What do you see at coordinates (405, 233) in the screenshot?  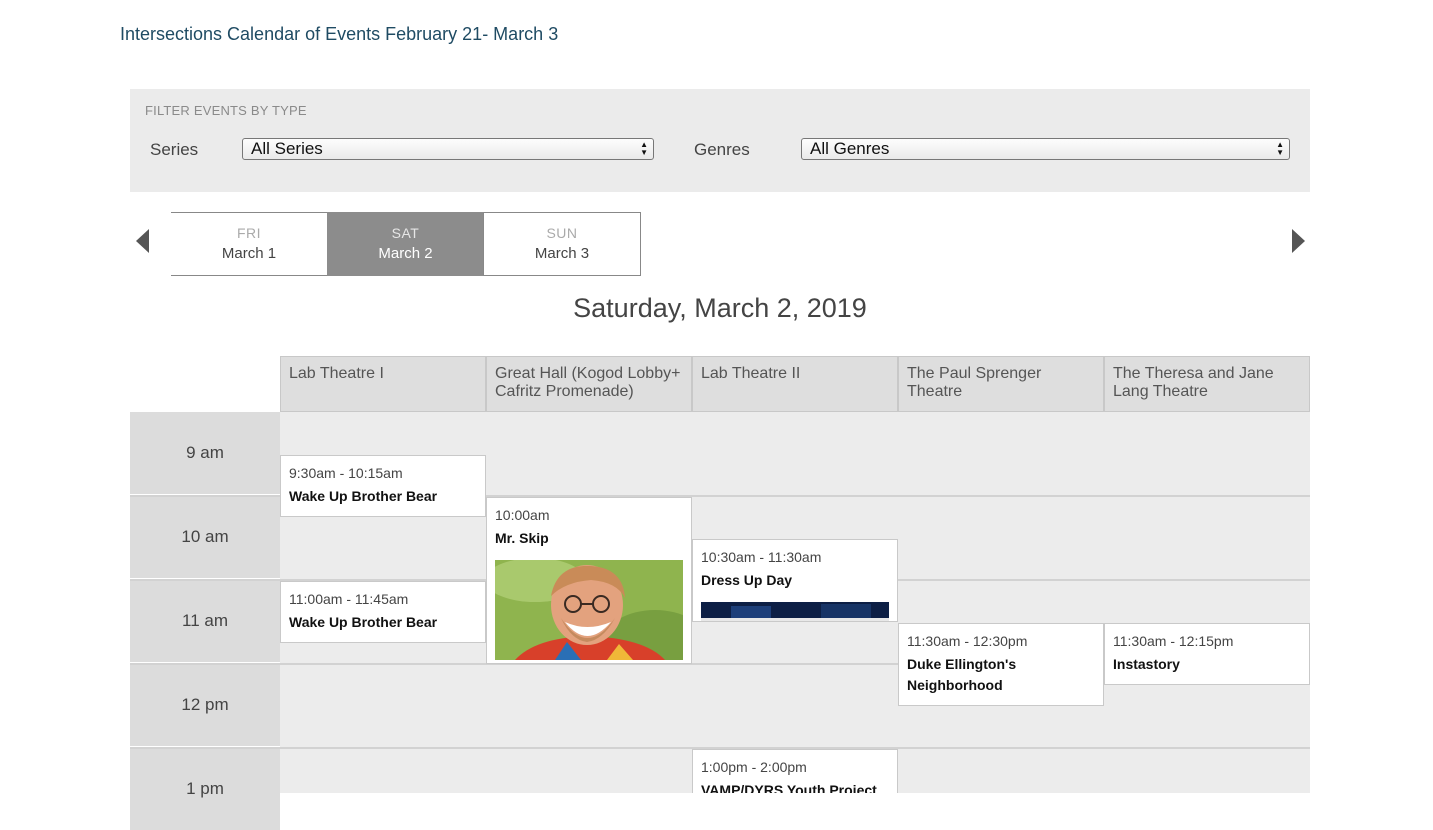 I see `day-tab-dow: SAT` at bounding box center [405, 233].